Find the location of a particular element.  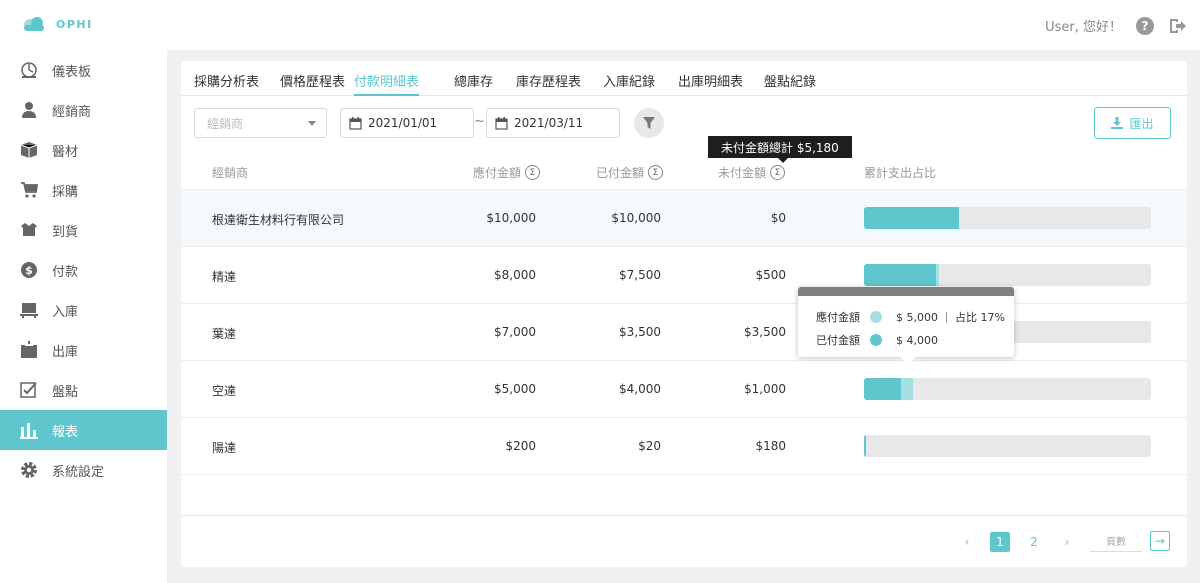

brand-logo: OPHI is located at coordinates (56, 24).